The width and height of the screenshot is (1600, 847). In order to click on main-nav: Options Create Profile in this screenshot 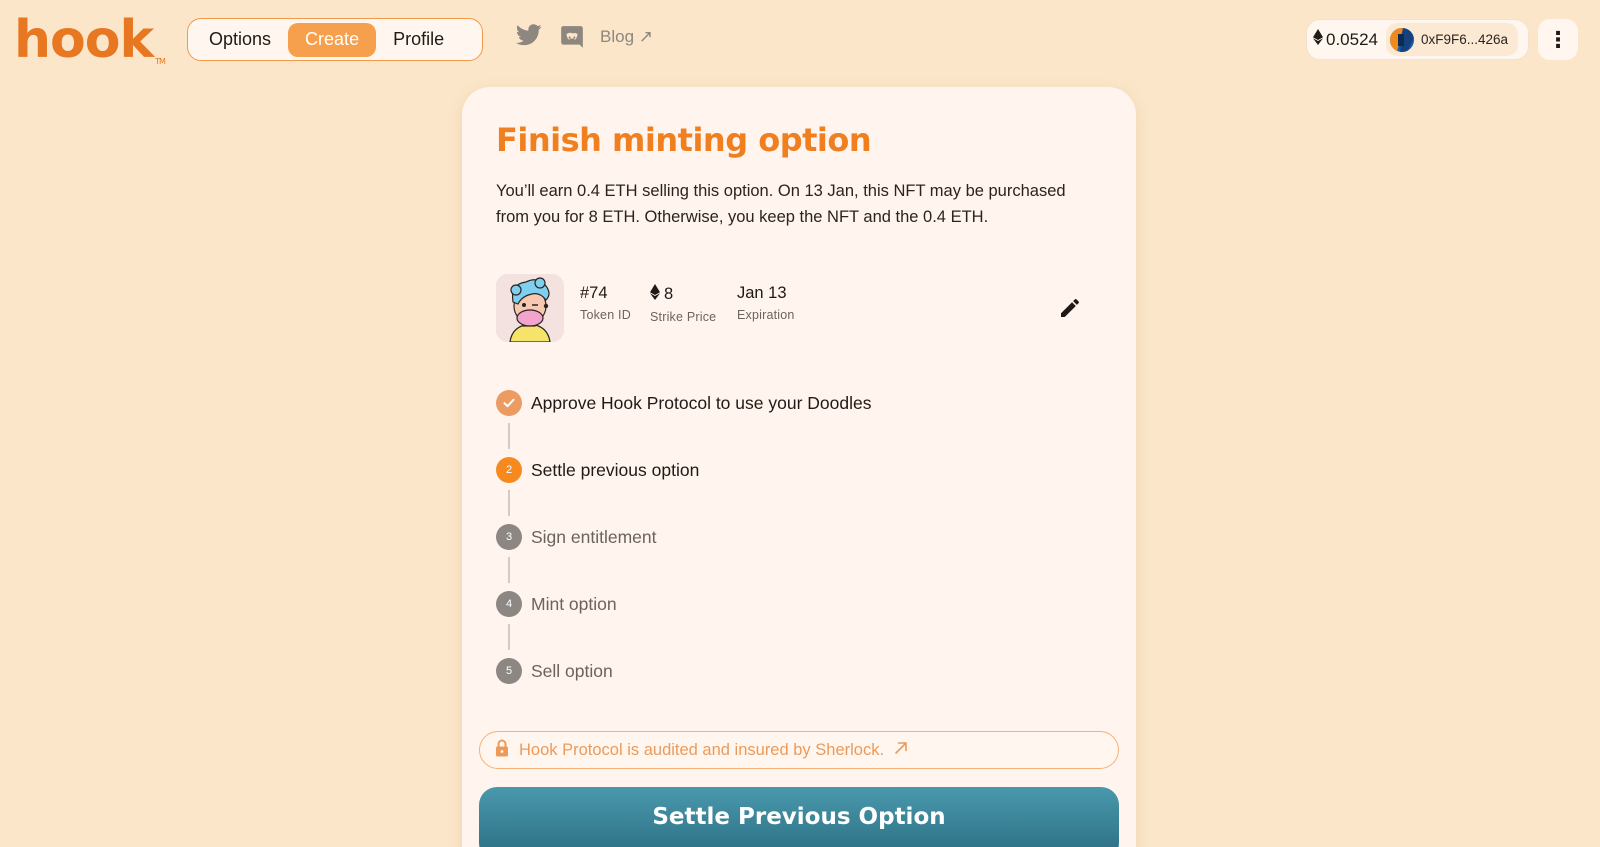, I will do `click(335, 39)`.